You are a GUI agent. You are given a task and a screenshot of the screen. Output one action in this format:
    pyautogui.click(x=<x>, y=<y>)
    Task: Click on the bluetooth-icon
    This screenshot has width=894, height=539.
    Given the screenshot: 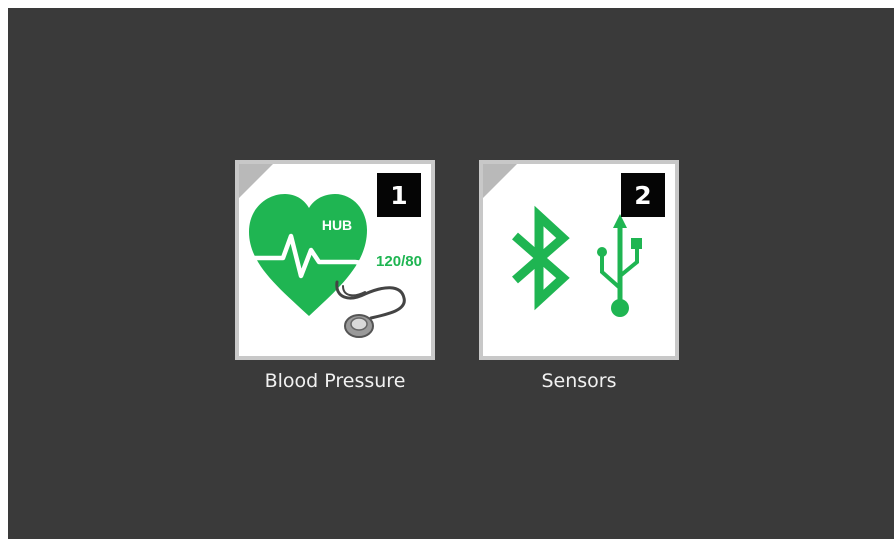 What is the action you would take?
    pyautogui.click(x=541, y=258)
    